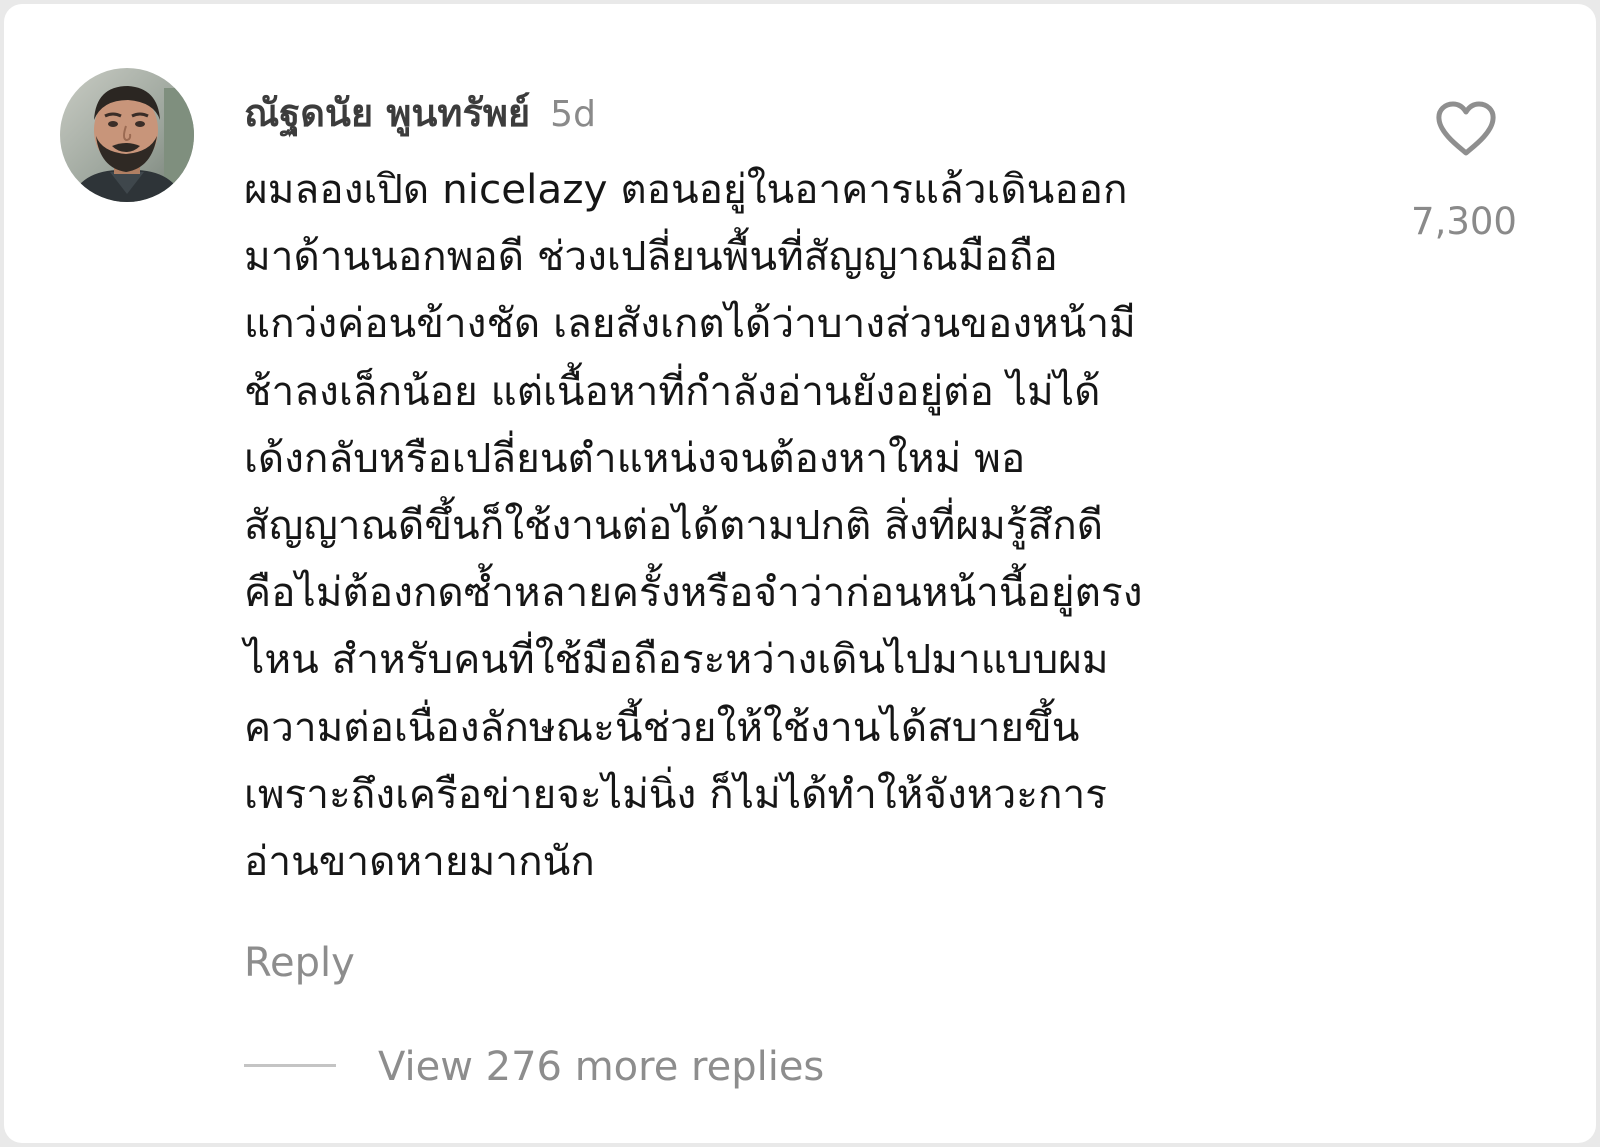  I want to click on view-more-replies-button: View 276 more replies, so click(601, 1067).